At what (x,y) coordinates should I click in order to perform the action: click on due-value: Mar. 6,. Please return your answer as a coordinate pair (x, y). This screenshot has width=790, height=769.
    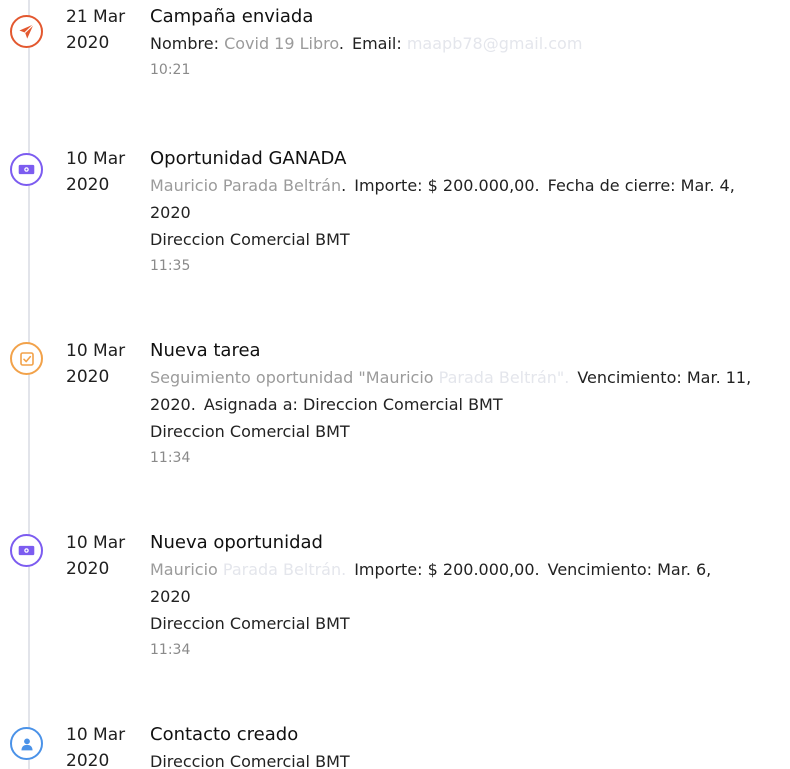
    Looking at the image, I should click on (684, 569).